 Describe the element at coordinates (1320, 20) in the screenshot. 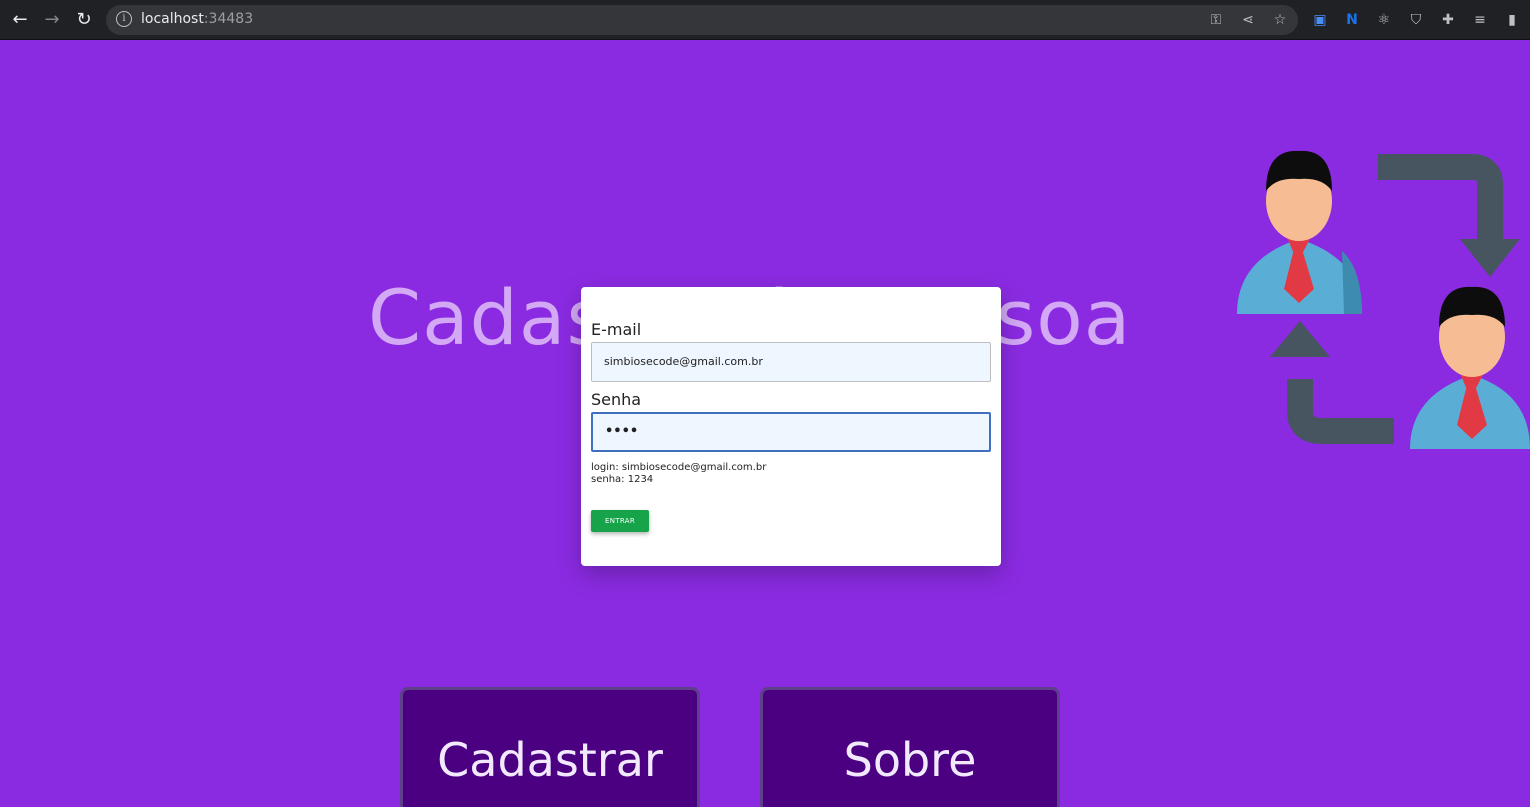

I see `translate-extension-icon: ▣` at that location.